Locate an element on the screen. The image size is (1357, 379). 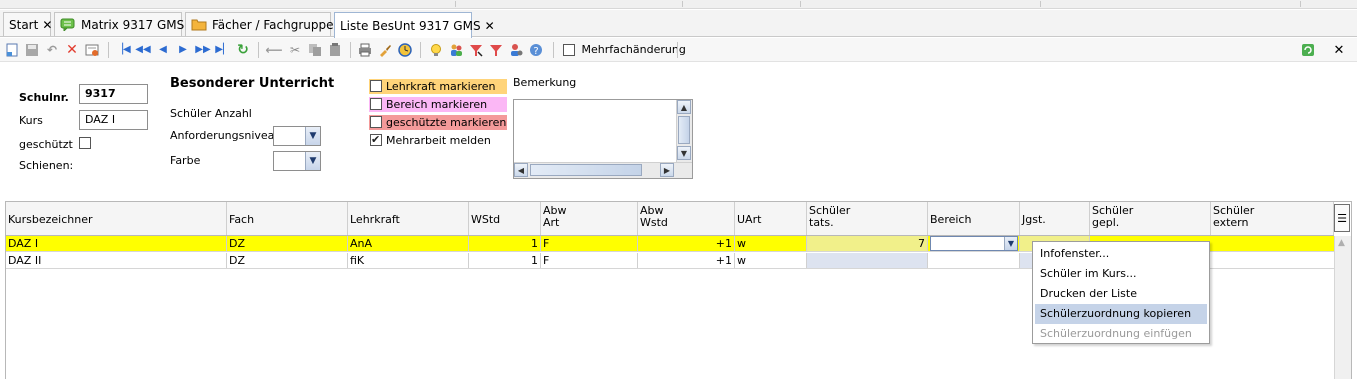
vertical-scrollbar: ▲ ▼ is located at coordinates (684, 131).